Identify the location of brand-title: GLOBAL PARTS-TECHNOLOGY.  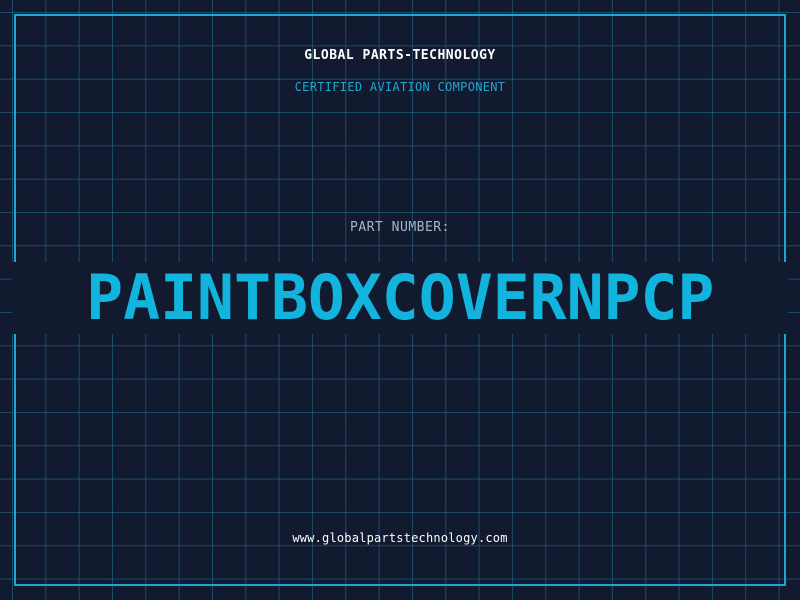
(400, 55).